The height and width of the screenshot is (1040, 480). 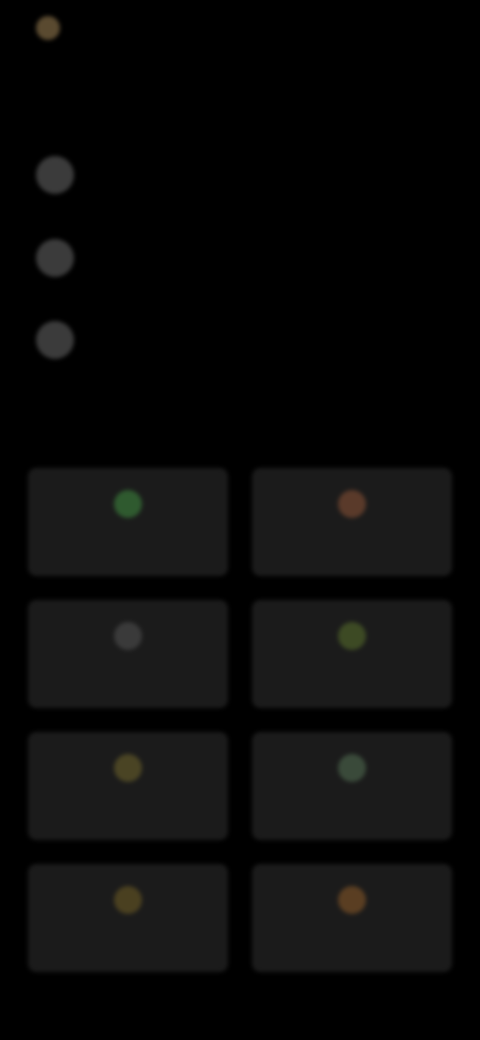 What do you see at coordinates (48, 28) in the screenshot?
I see `app-logo-icon` at bounding box center [48, 28].